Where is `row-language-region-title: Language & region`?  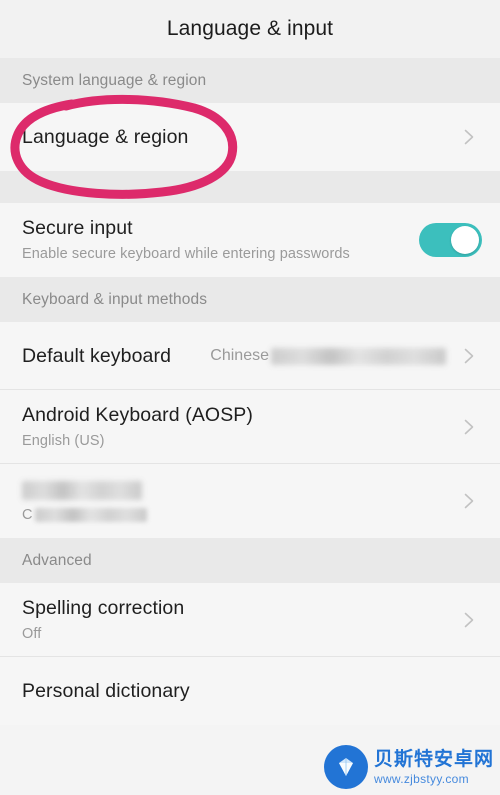 row-language-region-title: Language & region is located at coordinates (105, 136).